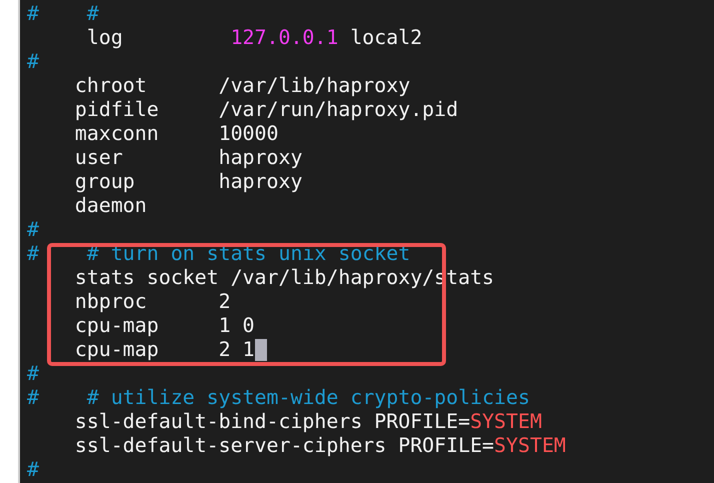  Describe the element at coordinates (272, 422) in the screenshot. I see `code-text: ssl-default-bind-ciphers PROFILE=` at that location.